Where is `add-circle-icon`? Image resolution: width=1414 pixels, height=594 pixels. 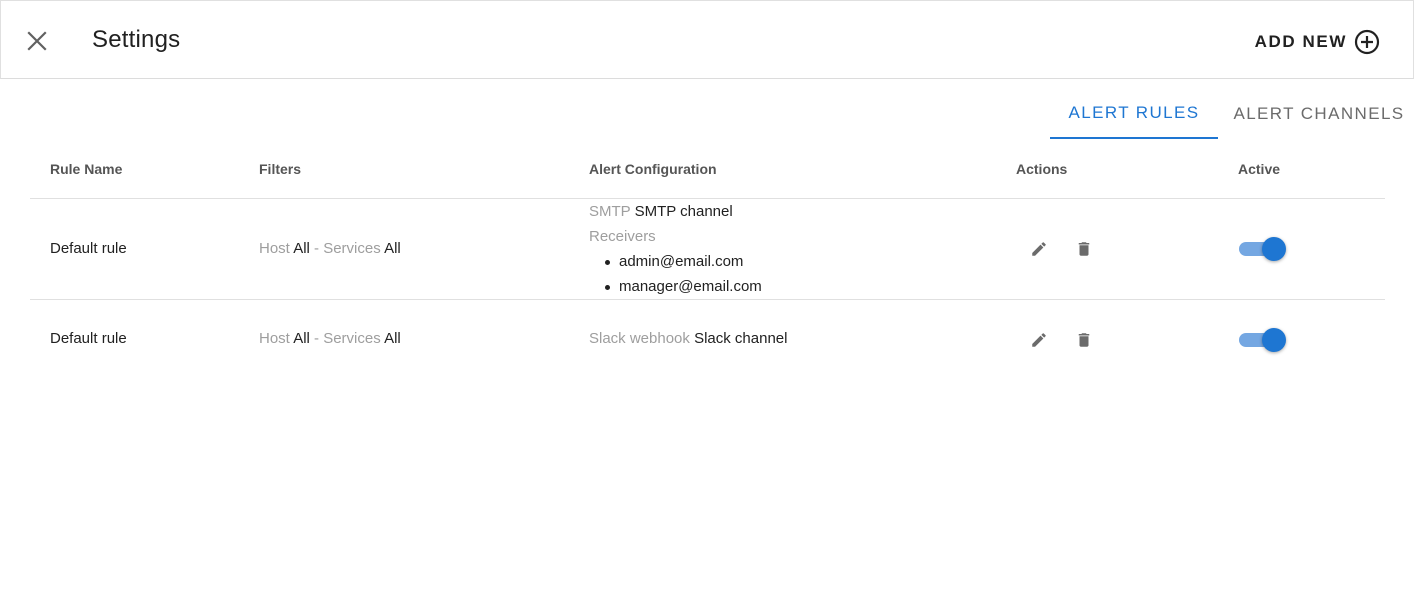 add-circle-icon is located at coordinates (1367, 42).